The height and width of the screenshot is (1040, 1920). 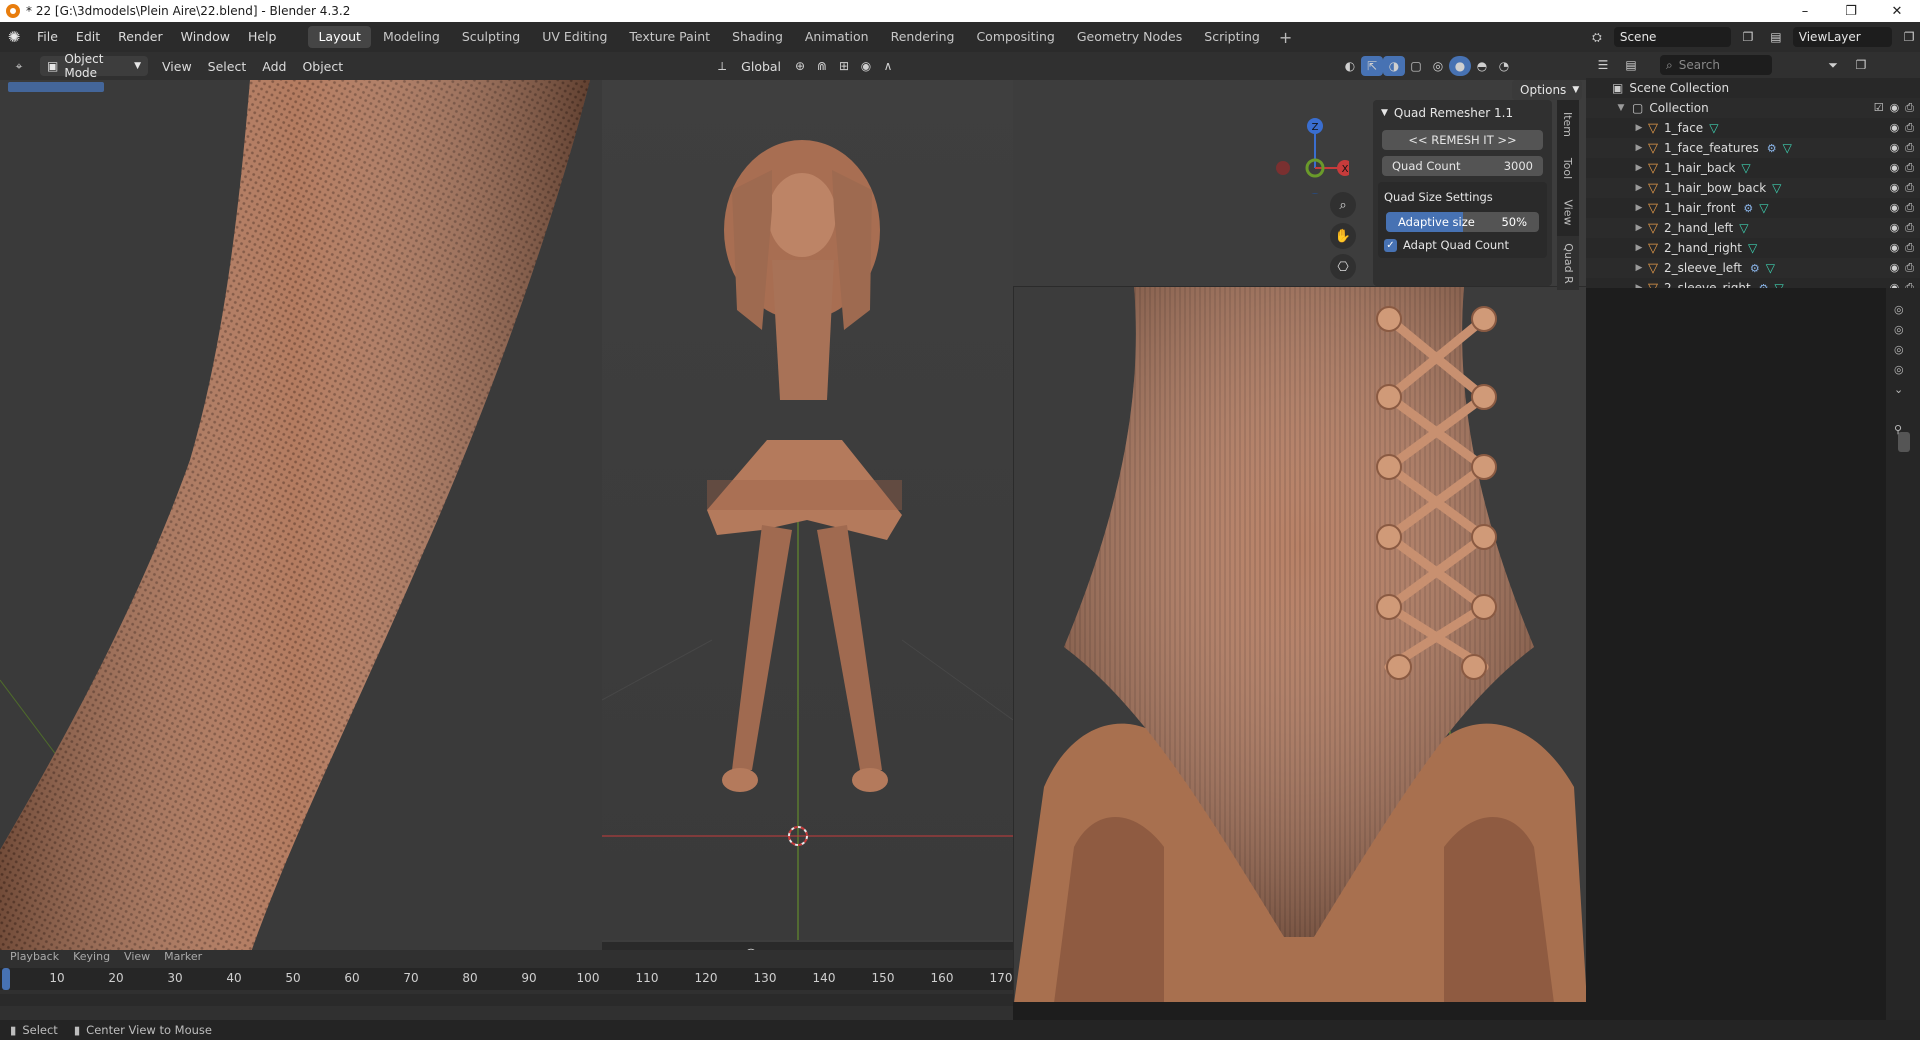 What do you see at coordinates (1909, 37) in the screenshot?
I see `new-viewlayer-icon: ❐` at bounding box center [1909, 37].